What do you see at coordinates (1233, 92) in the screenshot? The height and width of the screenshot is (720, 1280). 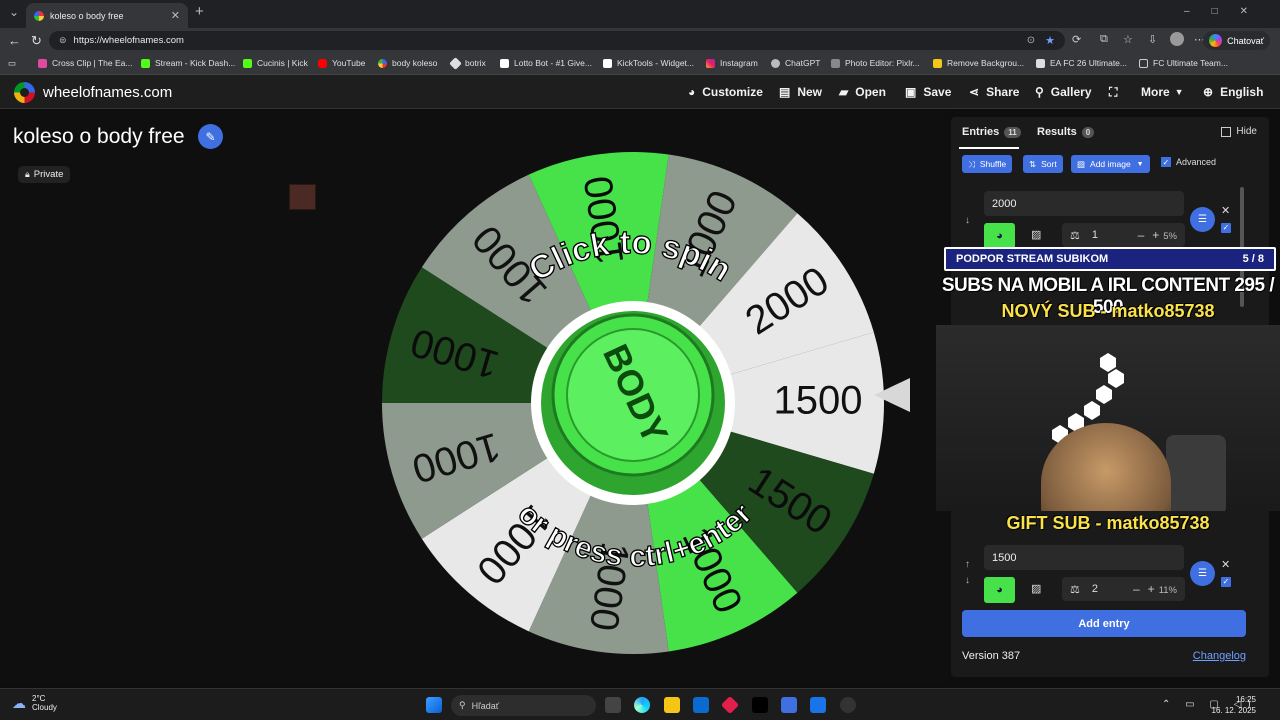 I see `language-button: ⊕ English` at bounding box center [1233, 92].